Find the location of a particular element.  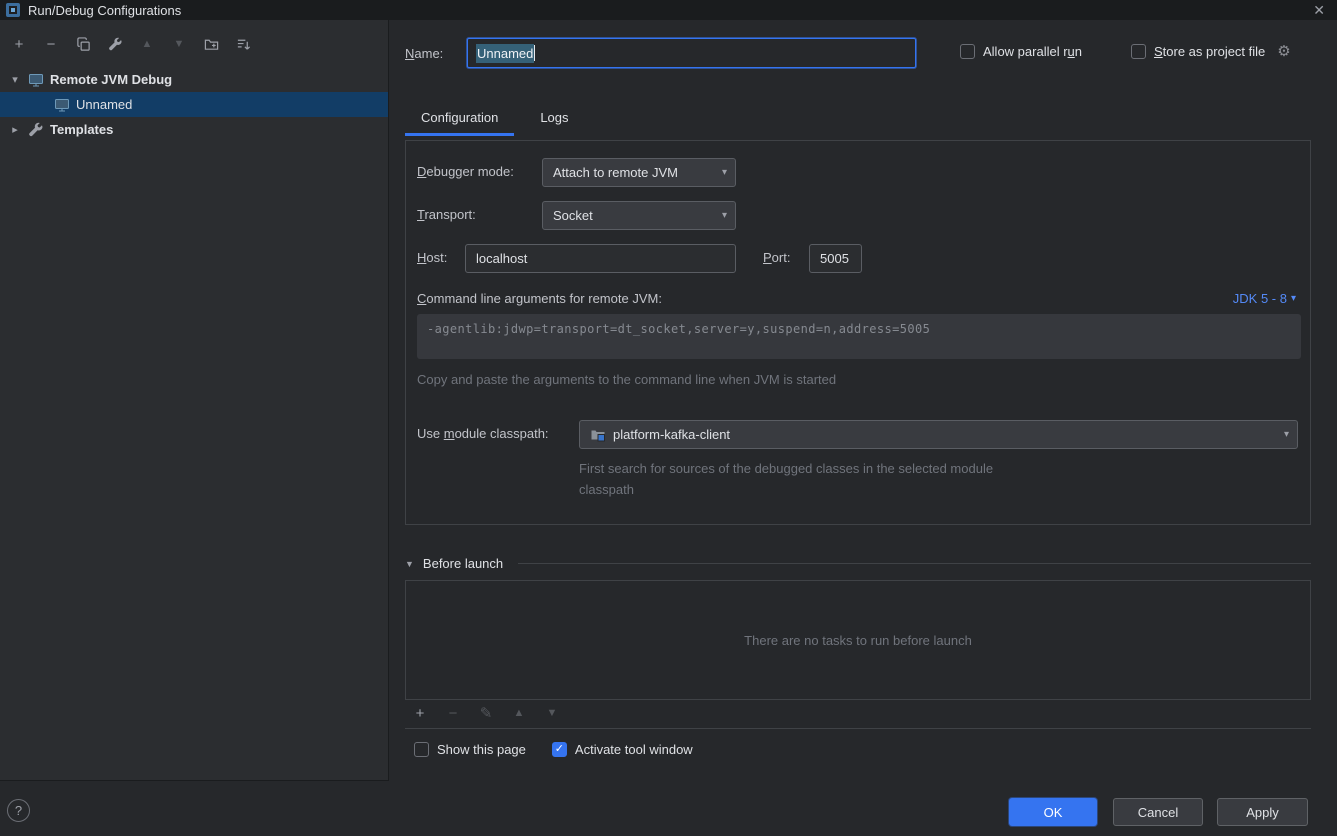

tree-group-label: Templates is located at coordinates (82, 129).